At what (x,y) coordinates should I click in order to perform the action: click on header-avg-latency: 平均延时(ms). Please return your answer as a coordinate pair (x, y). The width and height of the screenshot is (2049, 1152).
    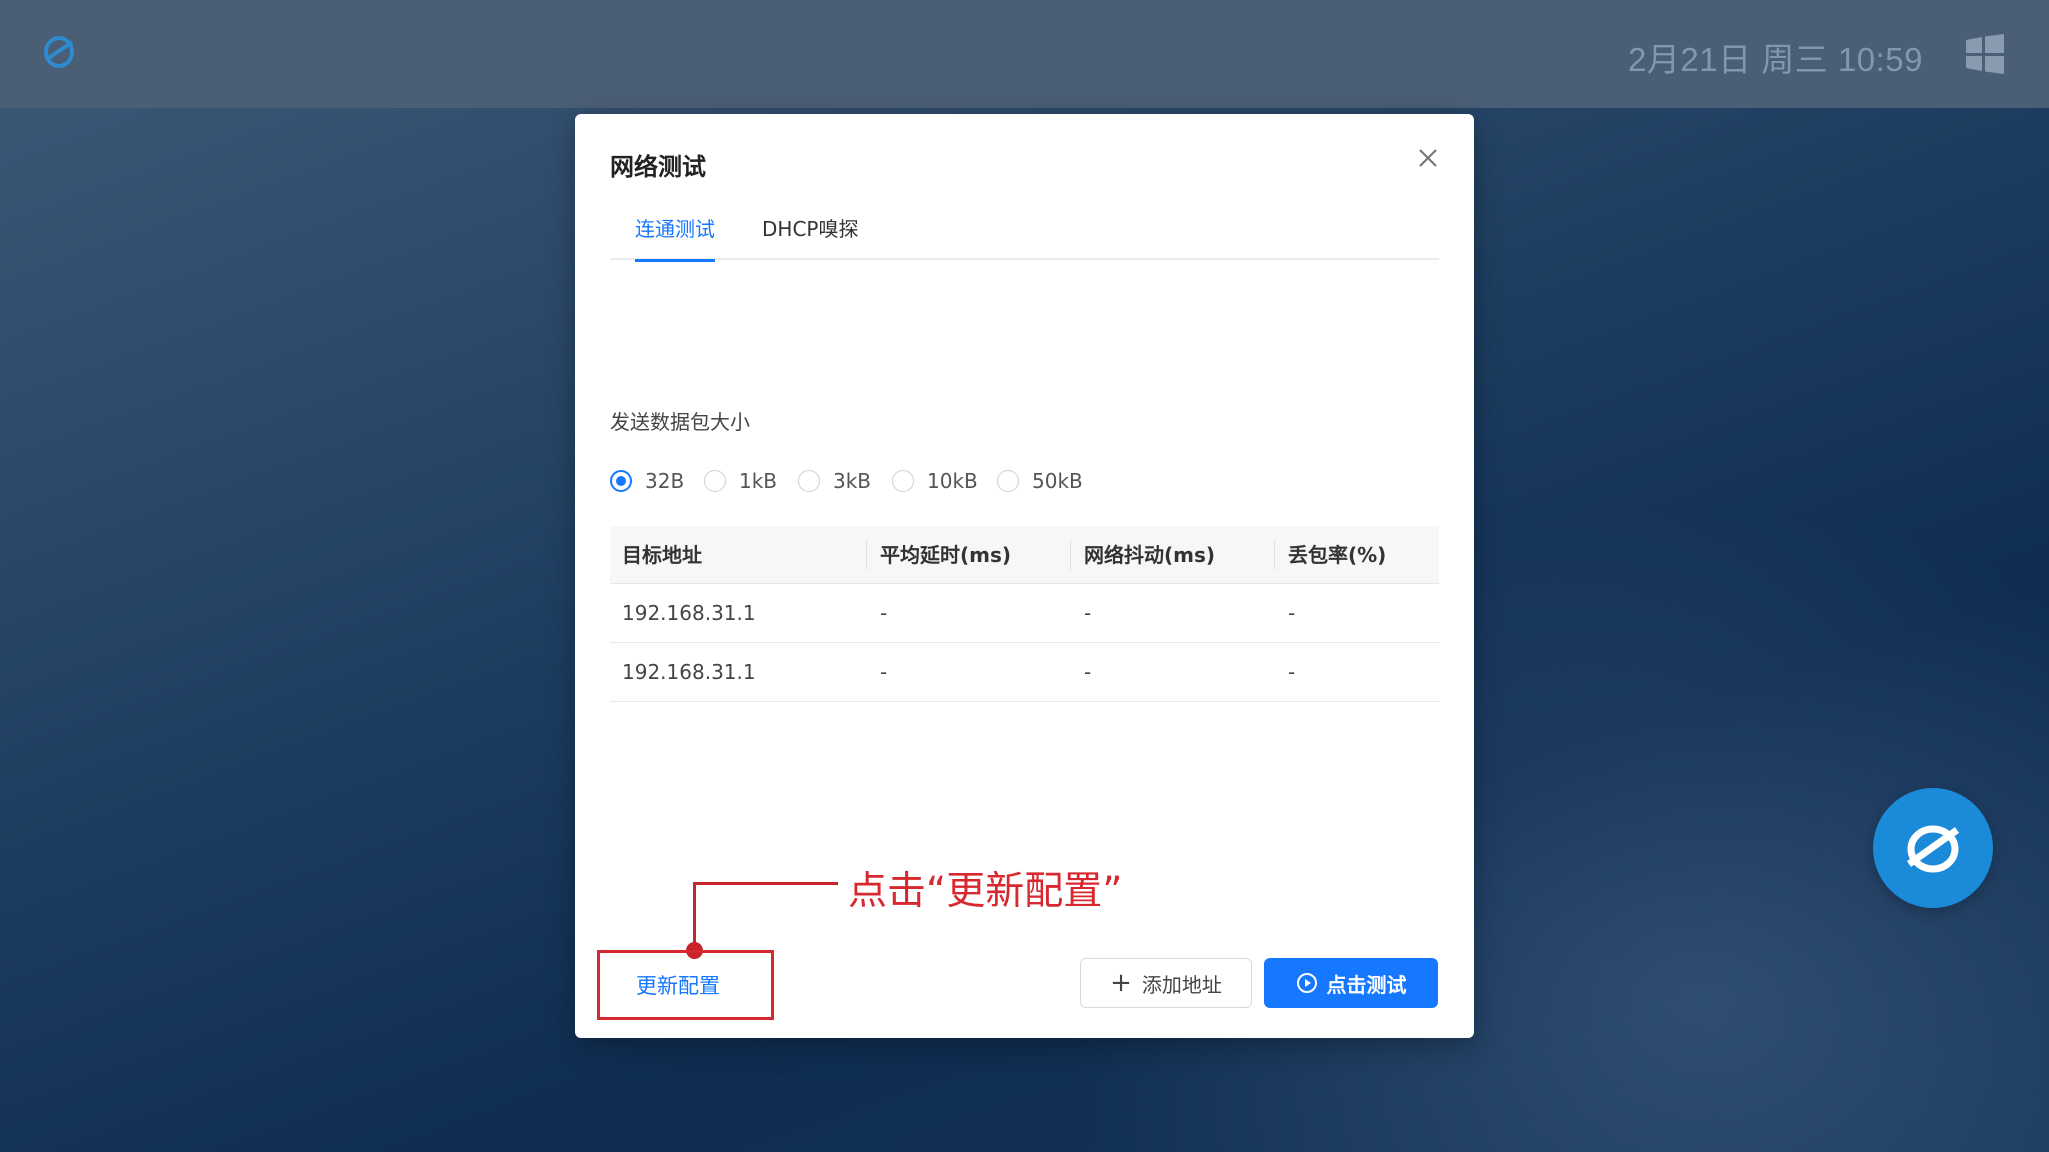
    Looking at the image, I should click on (946, 555).